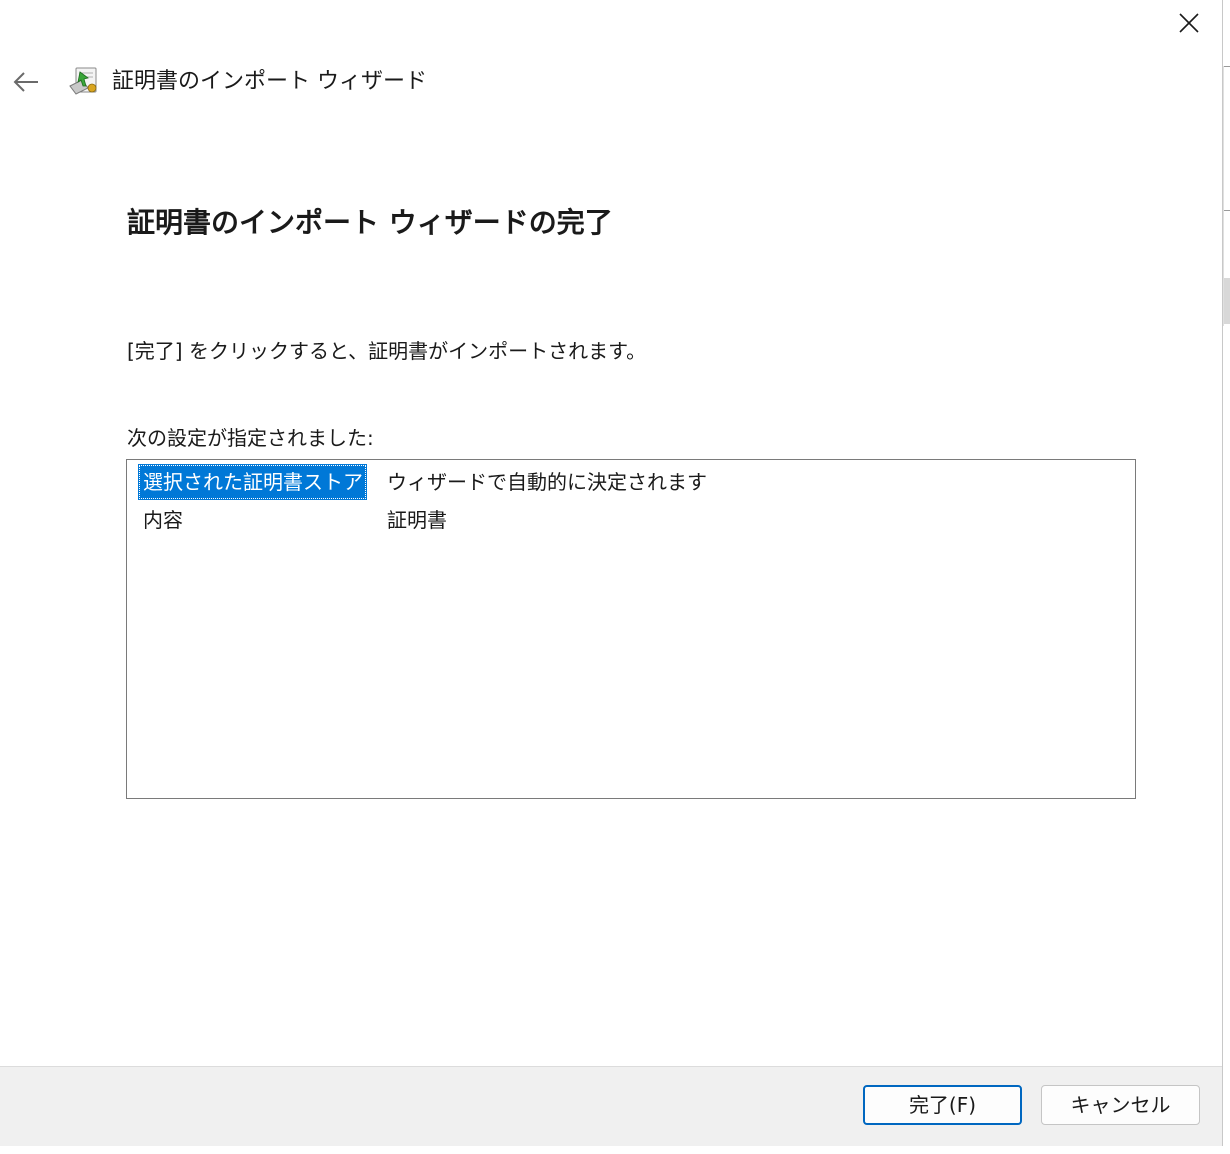 The image size is (1230, 1154). I want to click on settings-label: 次の設定が指定されました:, so click(250, 438).